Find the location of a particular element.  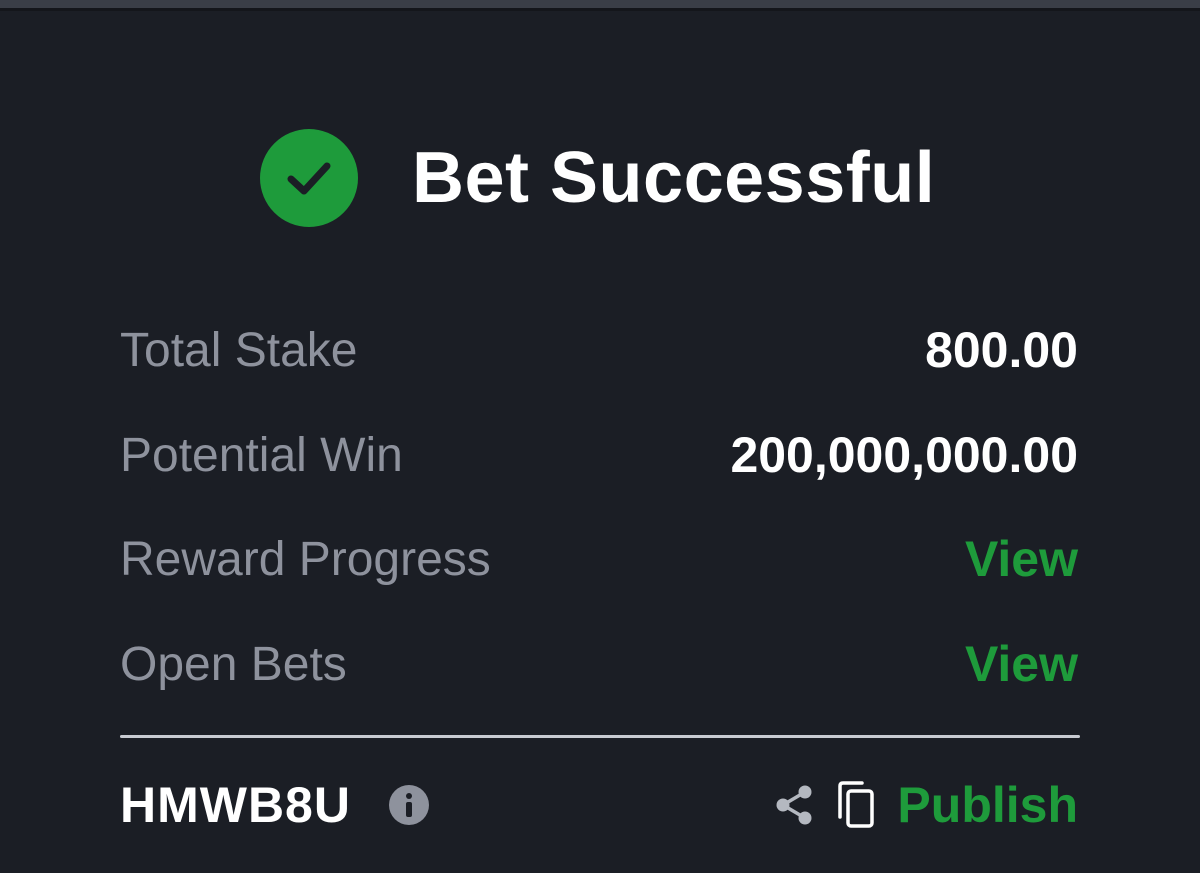

open-bets-row: Open Bets View is located at coordinates (599, 664).